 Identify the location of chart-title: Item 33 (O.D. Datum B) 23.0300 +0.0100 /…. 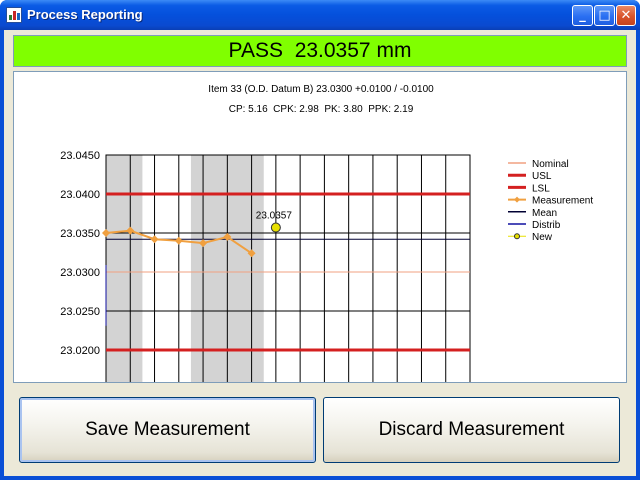
(321, 89).